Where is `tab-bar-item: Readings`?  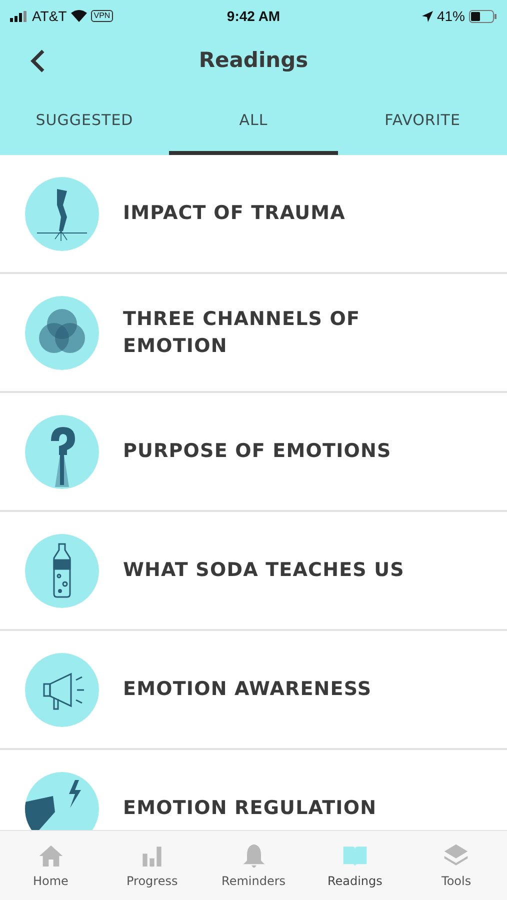 tab-bar-item: Readings is located at coordinates (355, 865).